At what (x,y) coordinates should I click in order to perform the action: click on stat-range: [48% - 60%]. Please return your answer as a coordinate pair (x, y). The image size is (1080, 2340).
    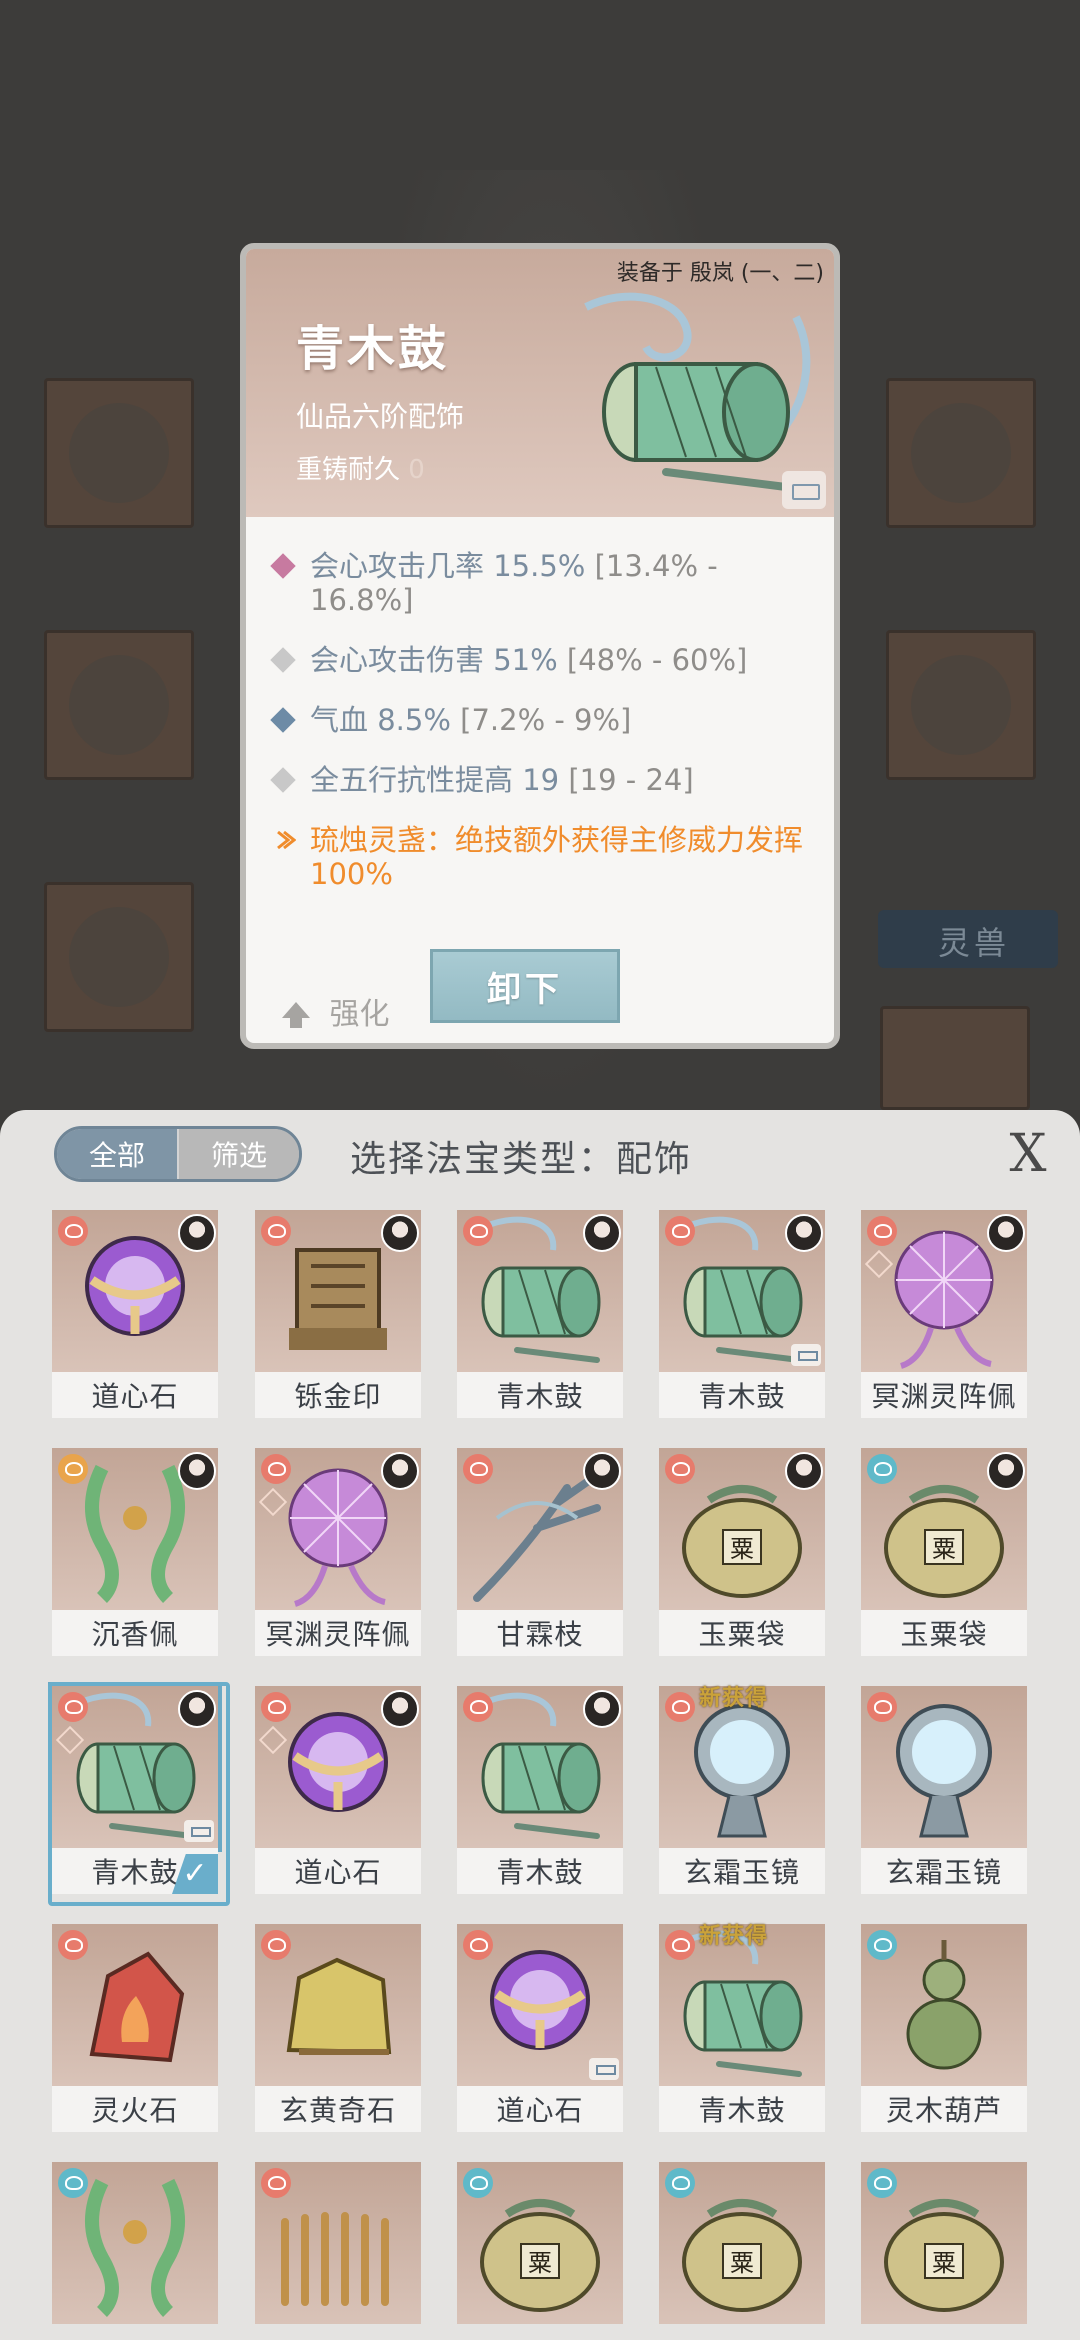
    Looking at the image, I should click on (657, 660).